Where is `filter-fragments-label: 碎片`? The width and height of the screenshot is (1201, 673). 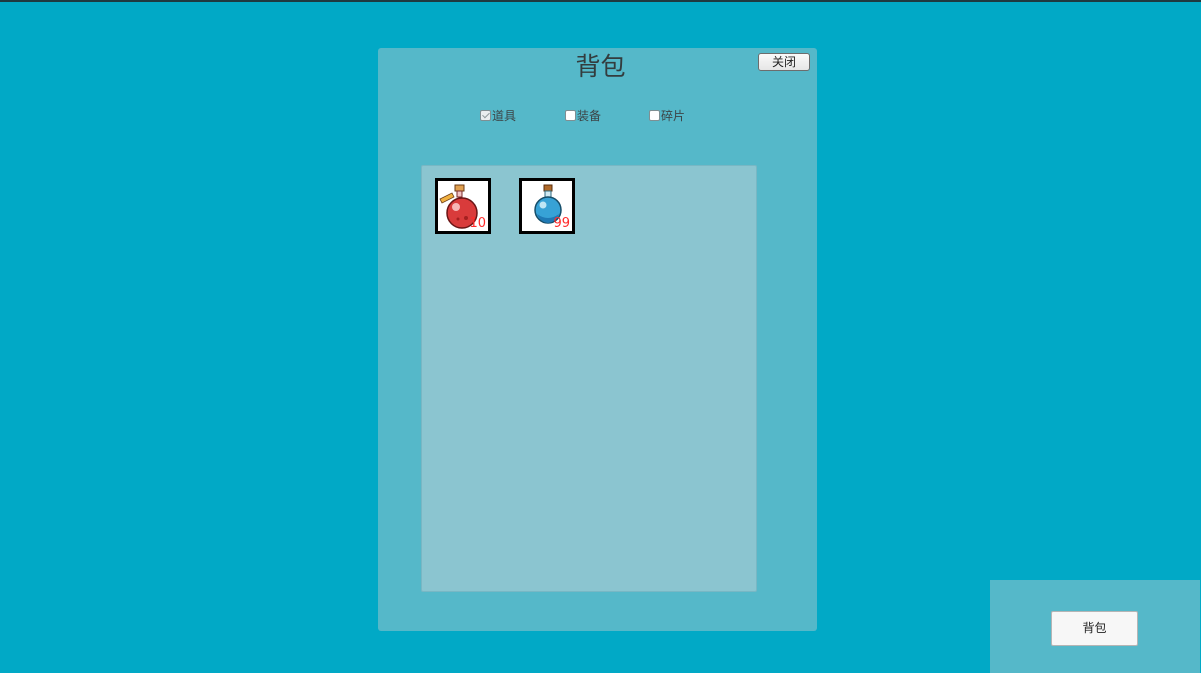 filter-fragments-label: 碎片 is located at coordinates (673, 115).